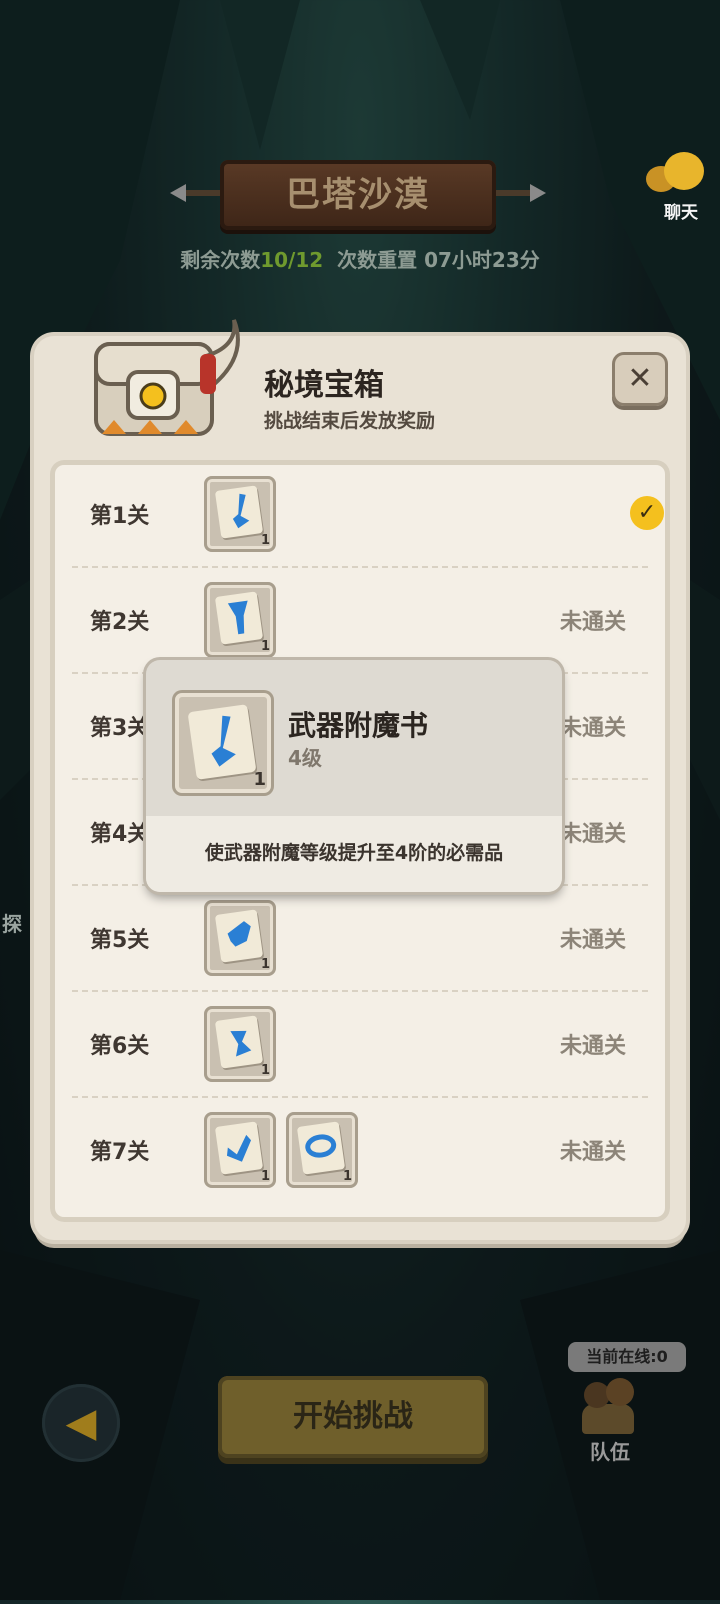  I want to click on chat-label: 聊天, so click(681, 213).